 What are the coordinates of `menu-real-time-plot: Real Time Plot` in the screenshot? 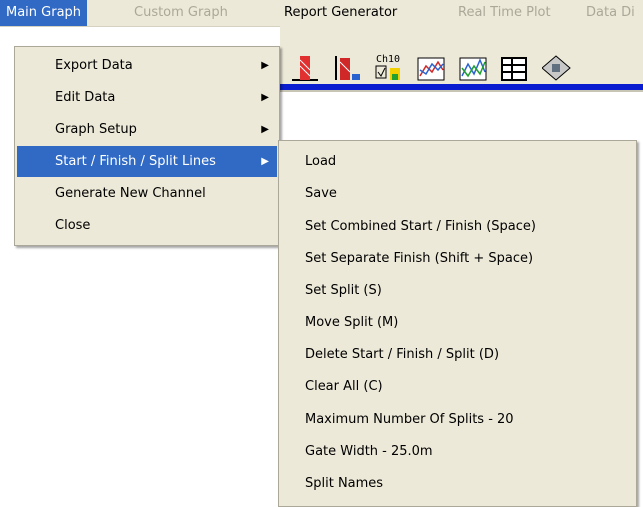 It's located at (504, 13).